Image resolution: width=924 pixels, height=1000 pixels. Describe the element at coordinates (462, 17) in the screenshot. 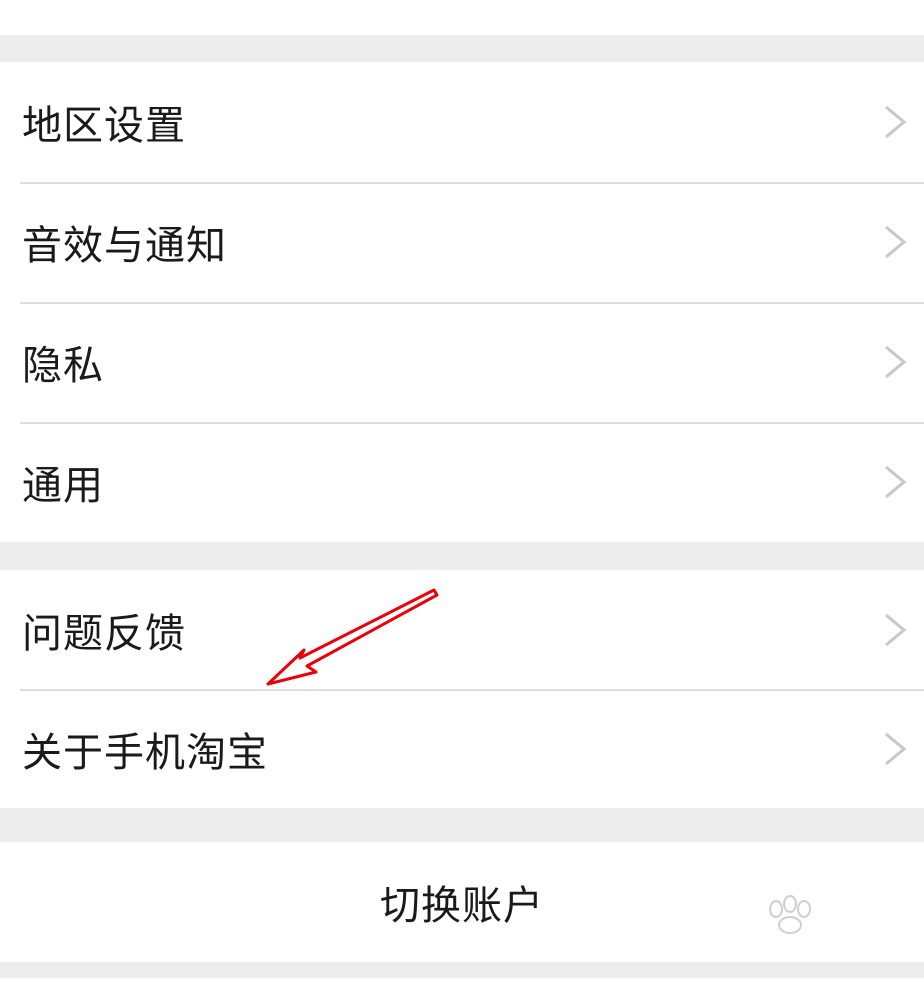

I see `top-list-edge` at that location.